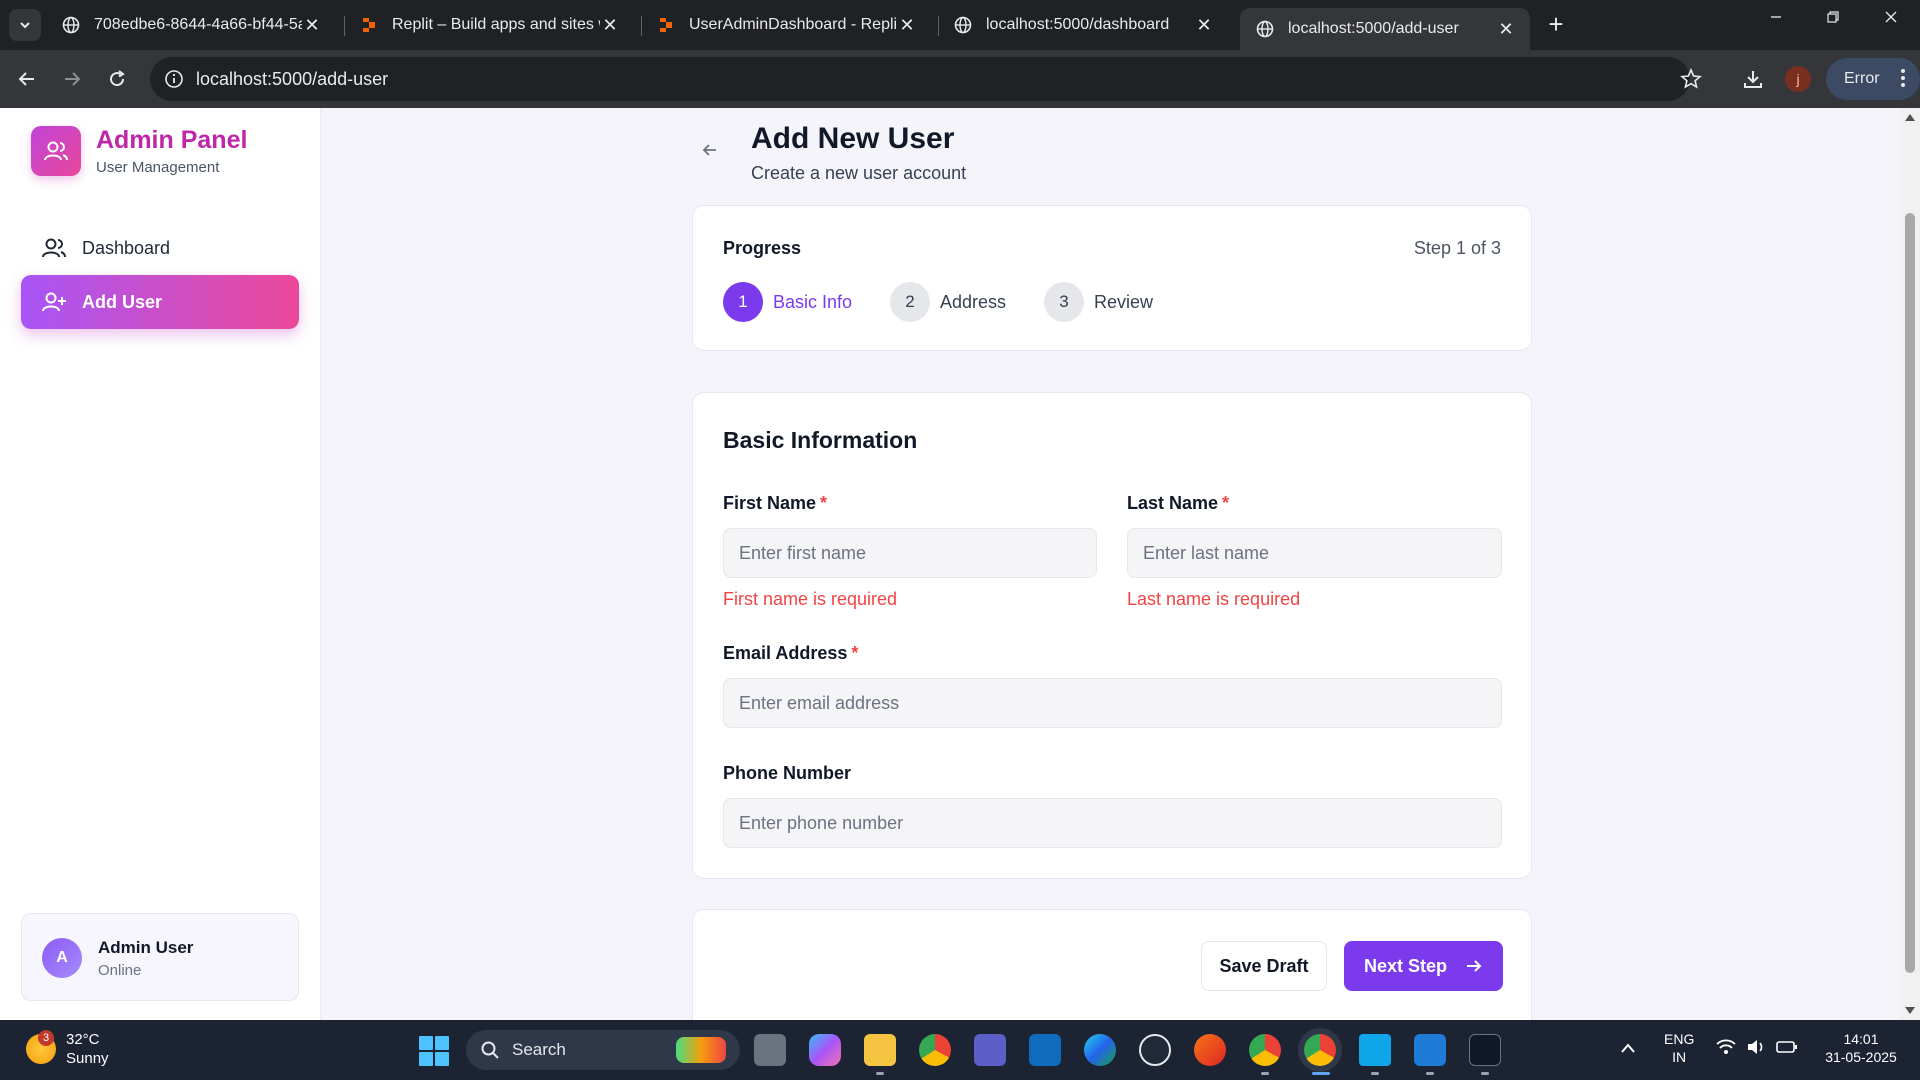 This screenshot has width=1920, height=1080. Describe the element at coordinates (1679, 1048) in the screenshot. I see `language-indicator: ENG IN` at that location.